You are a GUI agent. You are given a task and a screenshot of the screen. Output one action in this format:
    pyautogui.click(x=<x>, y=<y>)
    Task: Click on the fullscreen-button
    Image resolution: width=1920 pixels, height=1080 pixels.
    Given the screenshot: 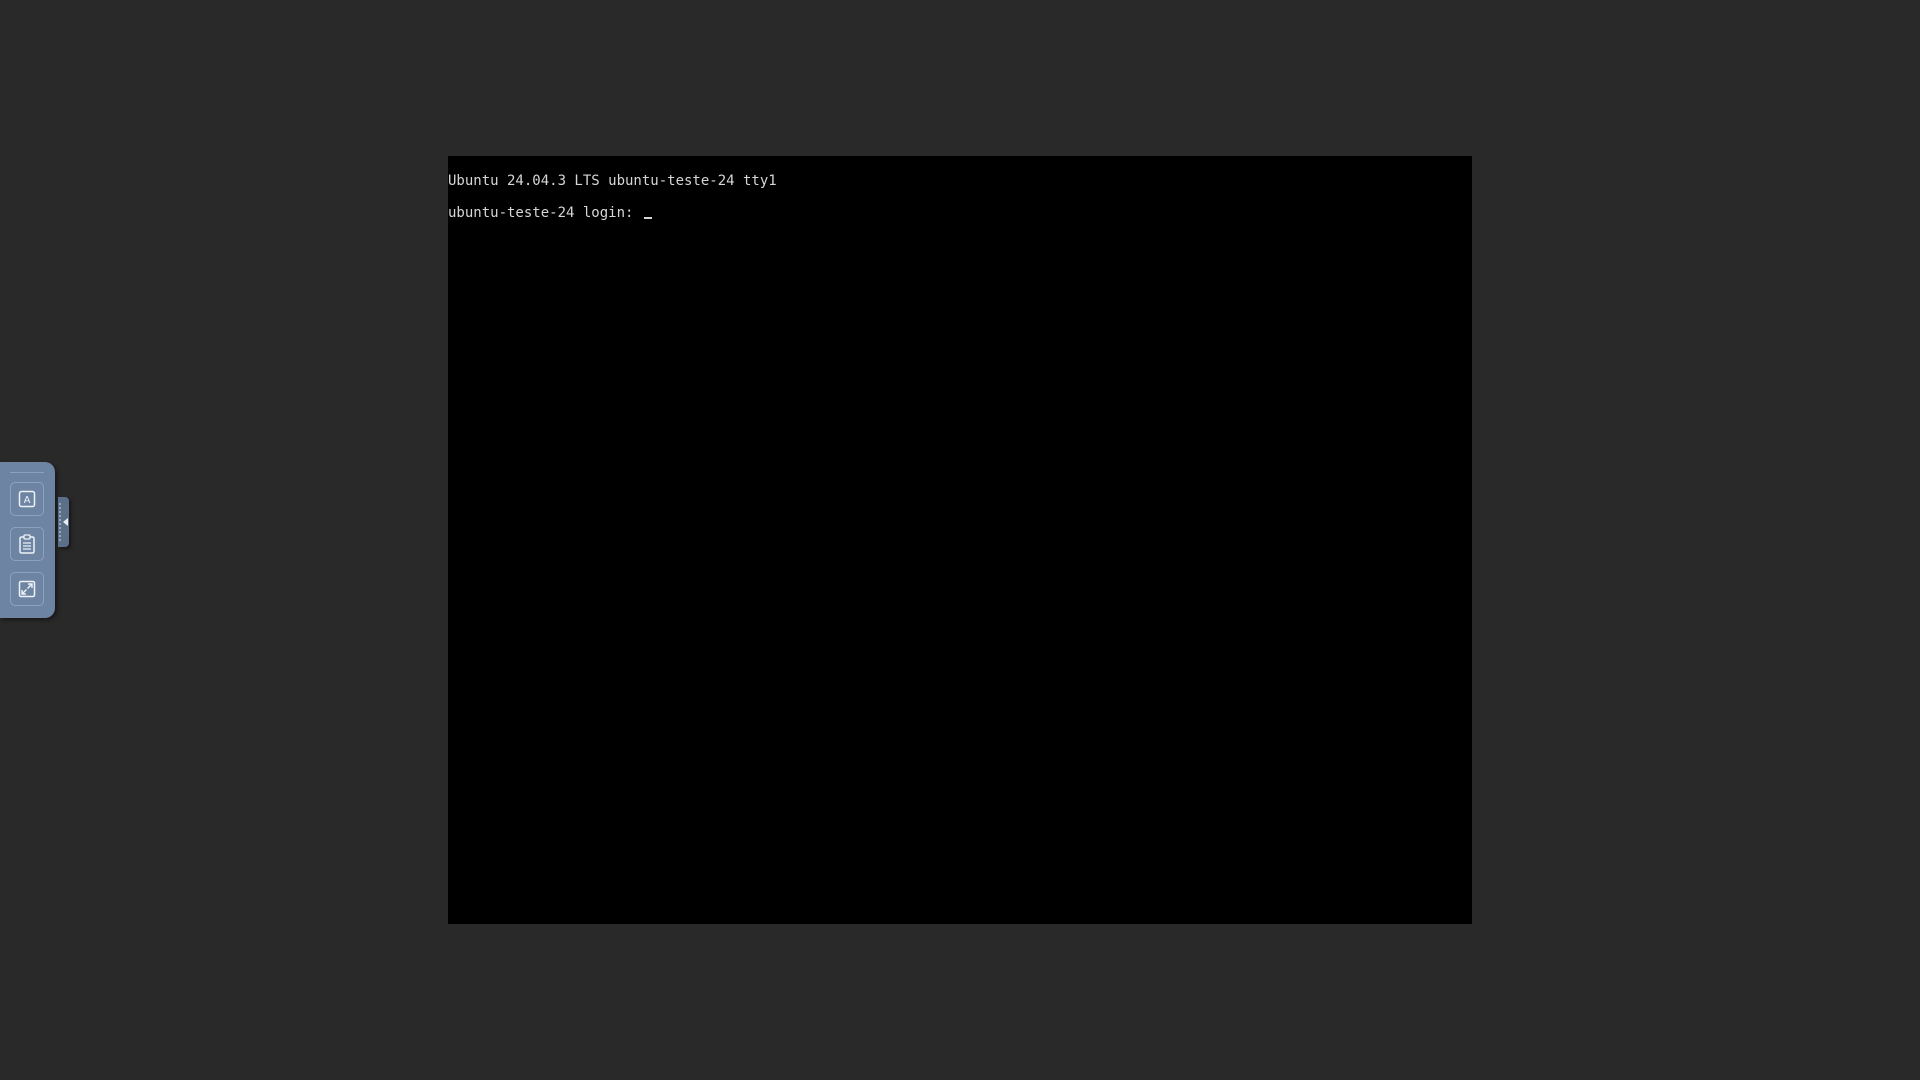 What is the action you would take?
    pyautogui.click(x=27, y=589)
    